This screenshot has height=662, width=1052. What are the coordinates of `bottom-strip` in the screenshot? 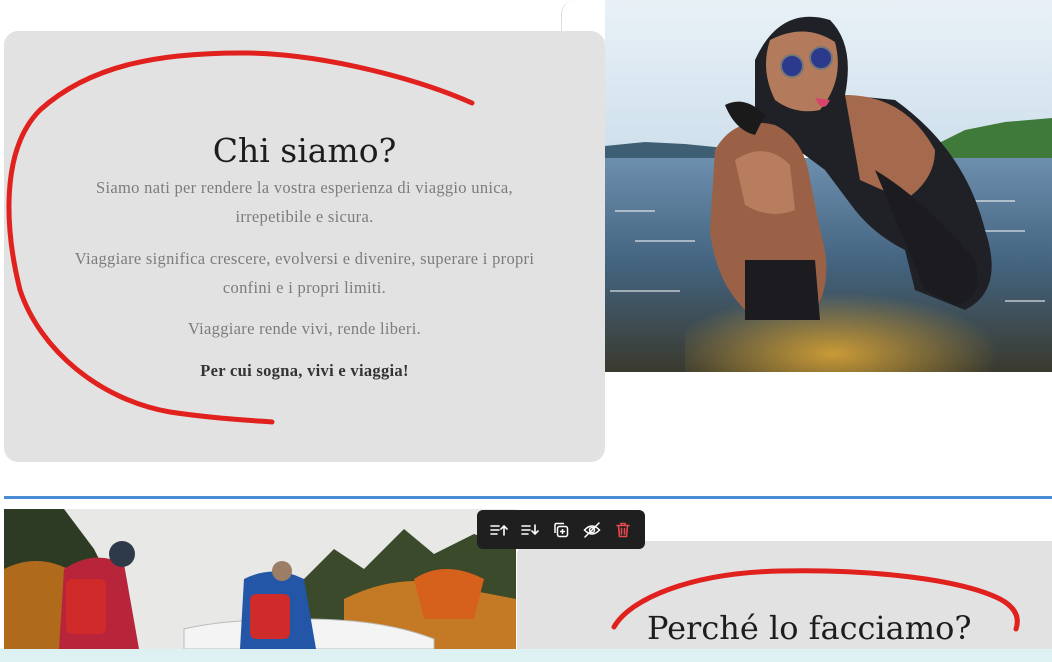 It's located at (526, 655).